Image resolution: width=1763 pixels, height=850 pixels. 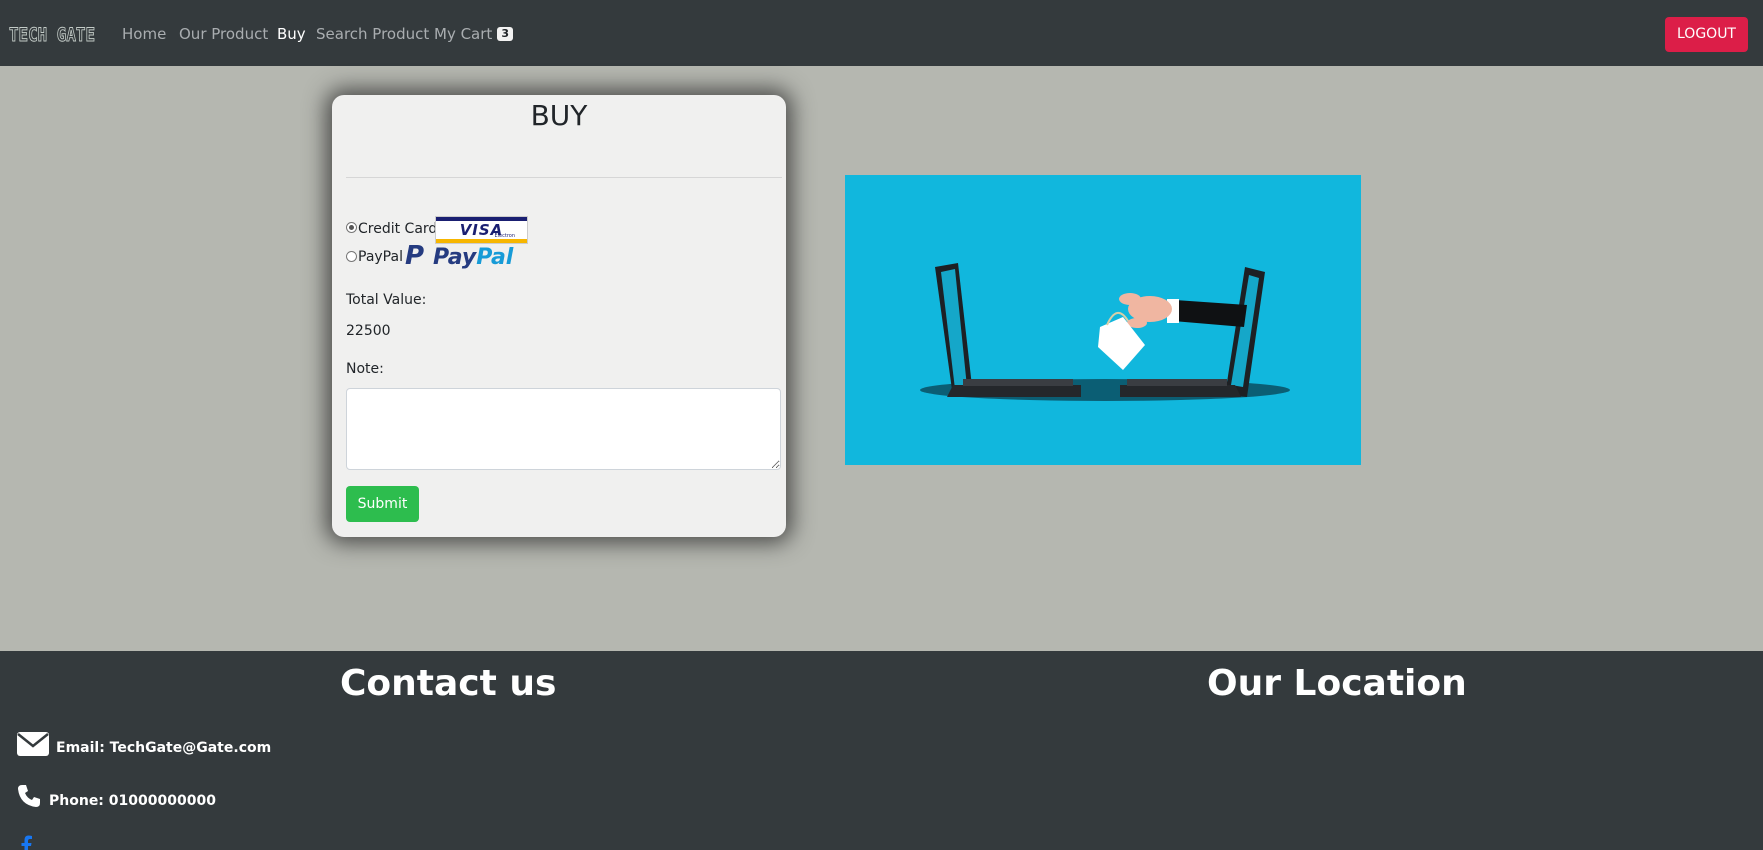 I want to click on phone-text: Phone: 01000000000, so click(x=132, y=801).